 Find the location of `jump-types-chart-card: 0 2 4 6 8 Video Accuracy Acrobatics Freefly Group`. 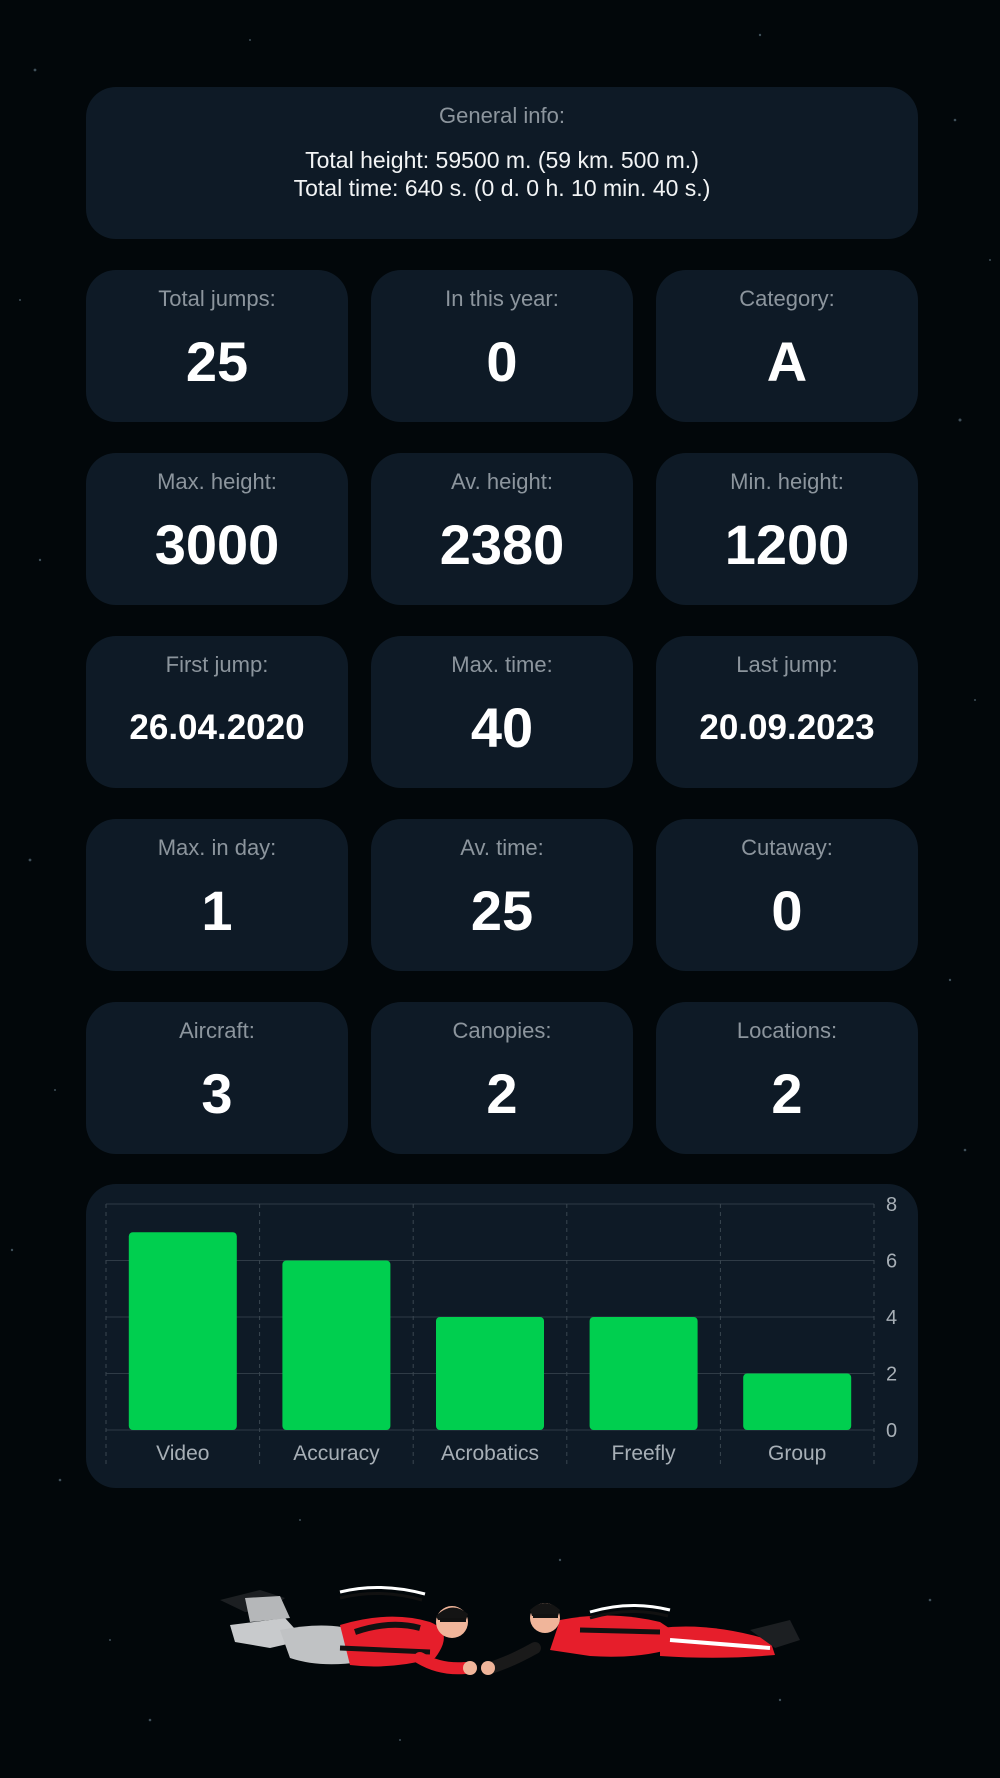

jump-types-chart-card: 0 2 4 6 8 Video Accuracy Acrobatics Freefly Group is located at coordinates (502, 1336).